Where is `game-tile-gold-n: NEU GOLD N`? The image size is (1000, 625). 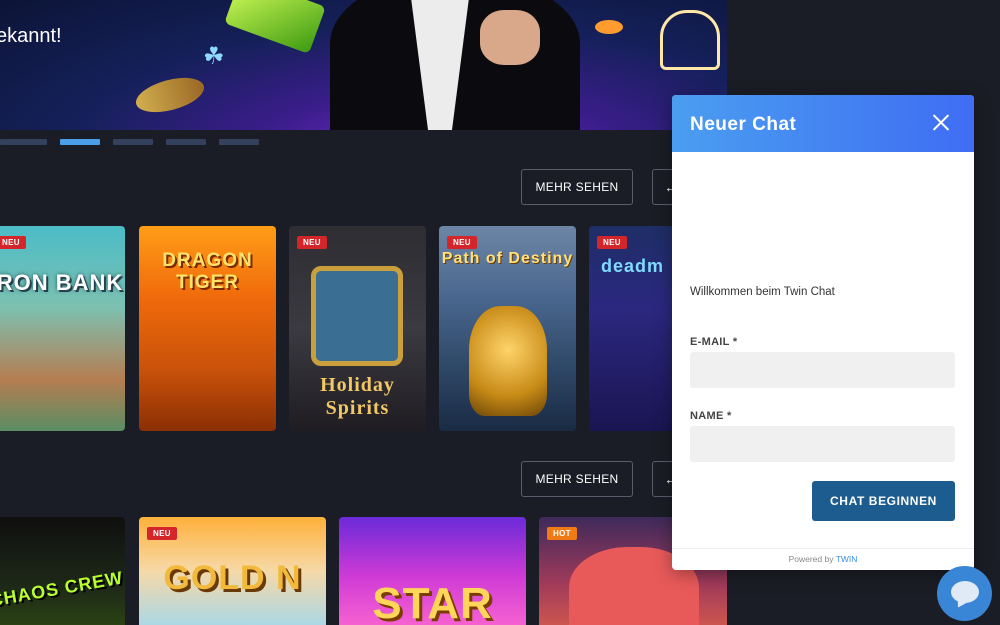 game-tile-gold-n: NEU GOLD N is located at coordinates (232, 571).